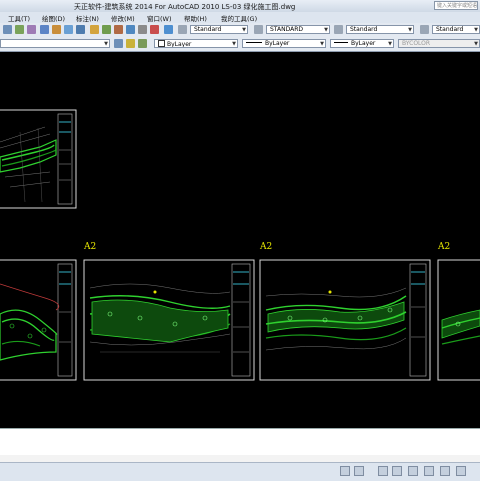  Describe the element at coordinates (55, 43) in the screenshot. I see `layer-select: ▼` at that location.